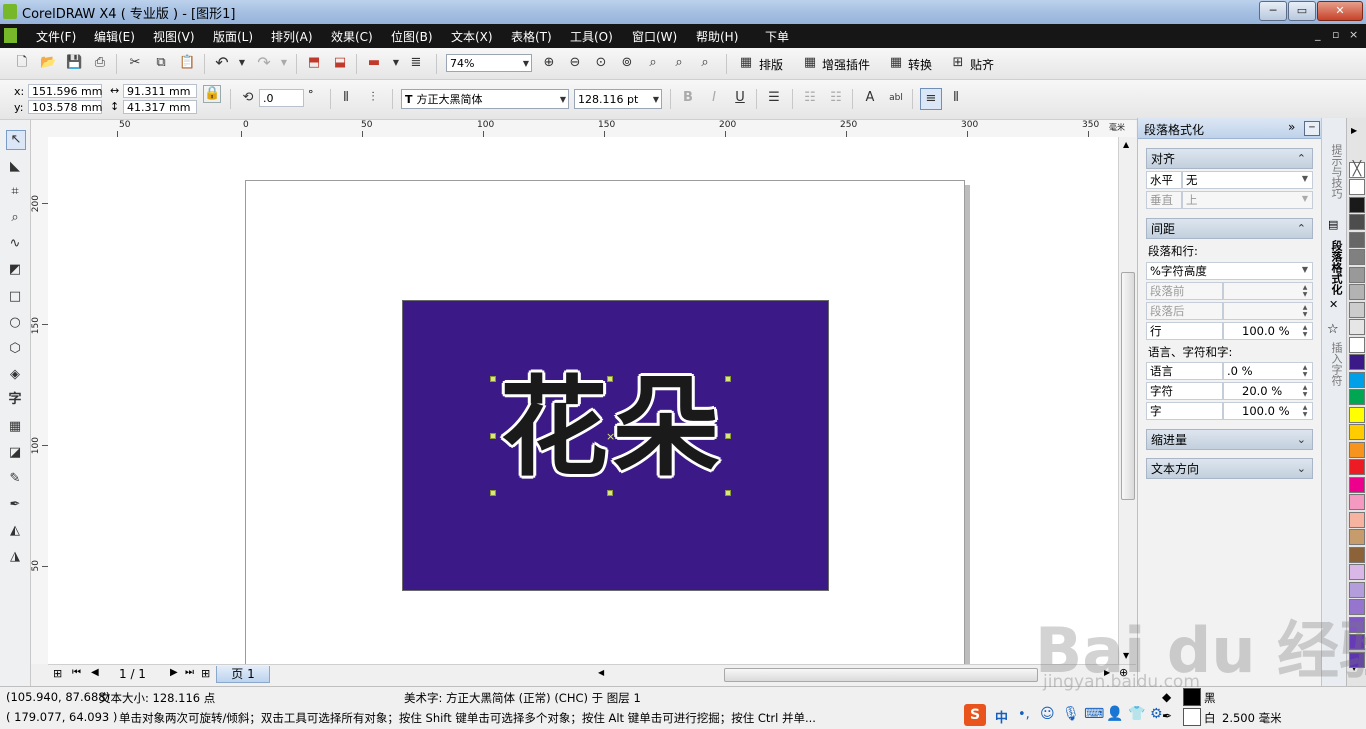 The image size is (1366, 729). I want to click on mdi-restore-button: ▫, so click(1335, 34).